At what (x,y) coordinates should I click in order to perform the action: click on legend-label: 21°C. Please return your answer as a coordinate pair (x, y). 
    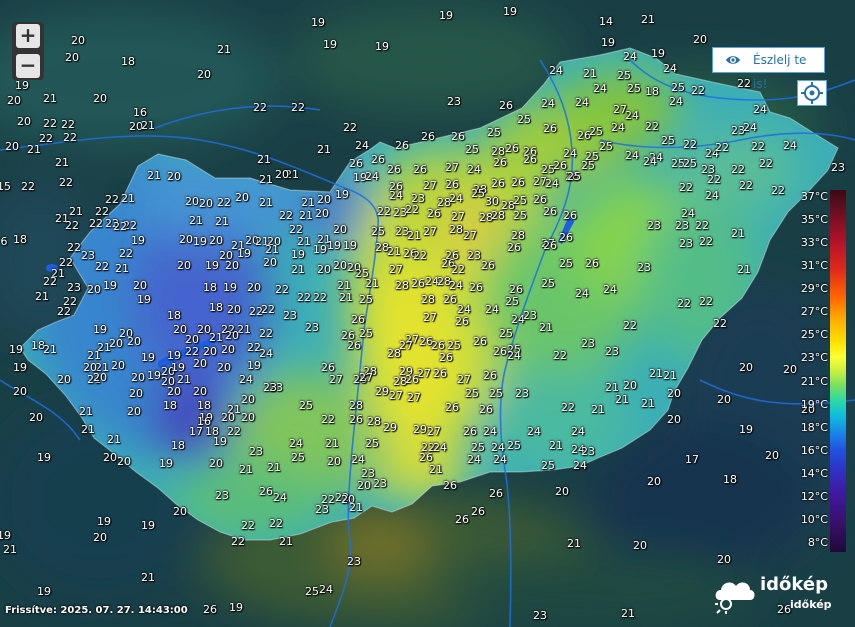
    Looking at the image, I should click on (814, 381).